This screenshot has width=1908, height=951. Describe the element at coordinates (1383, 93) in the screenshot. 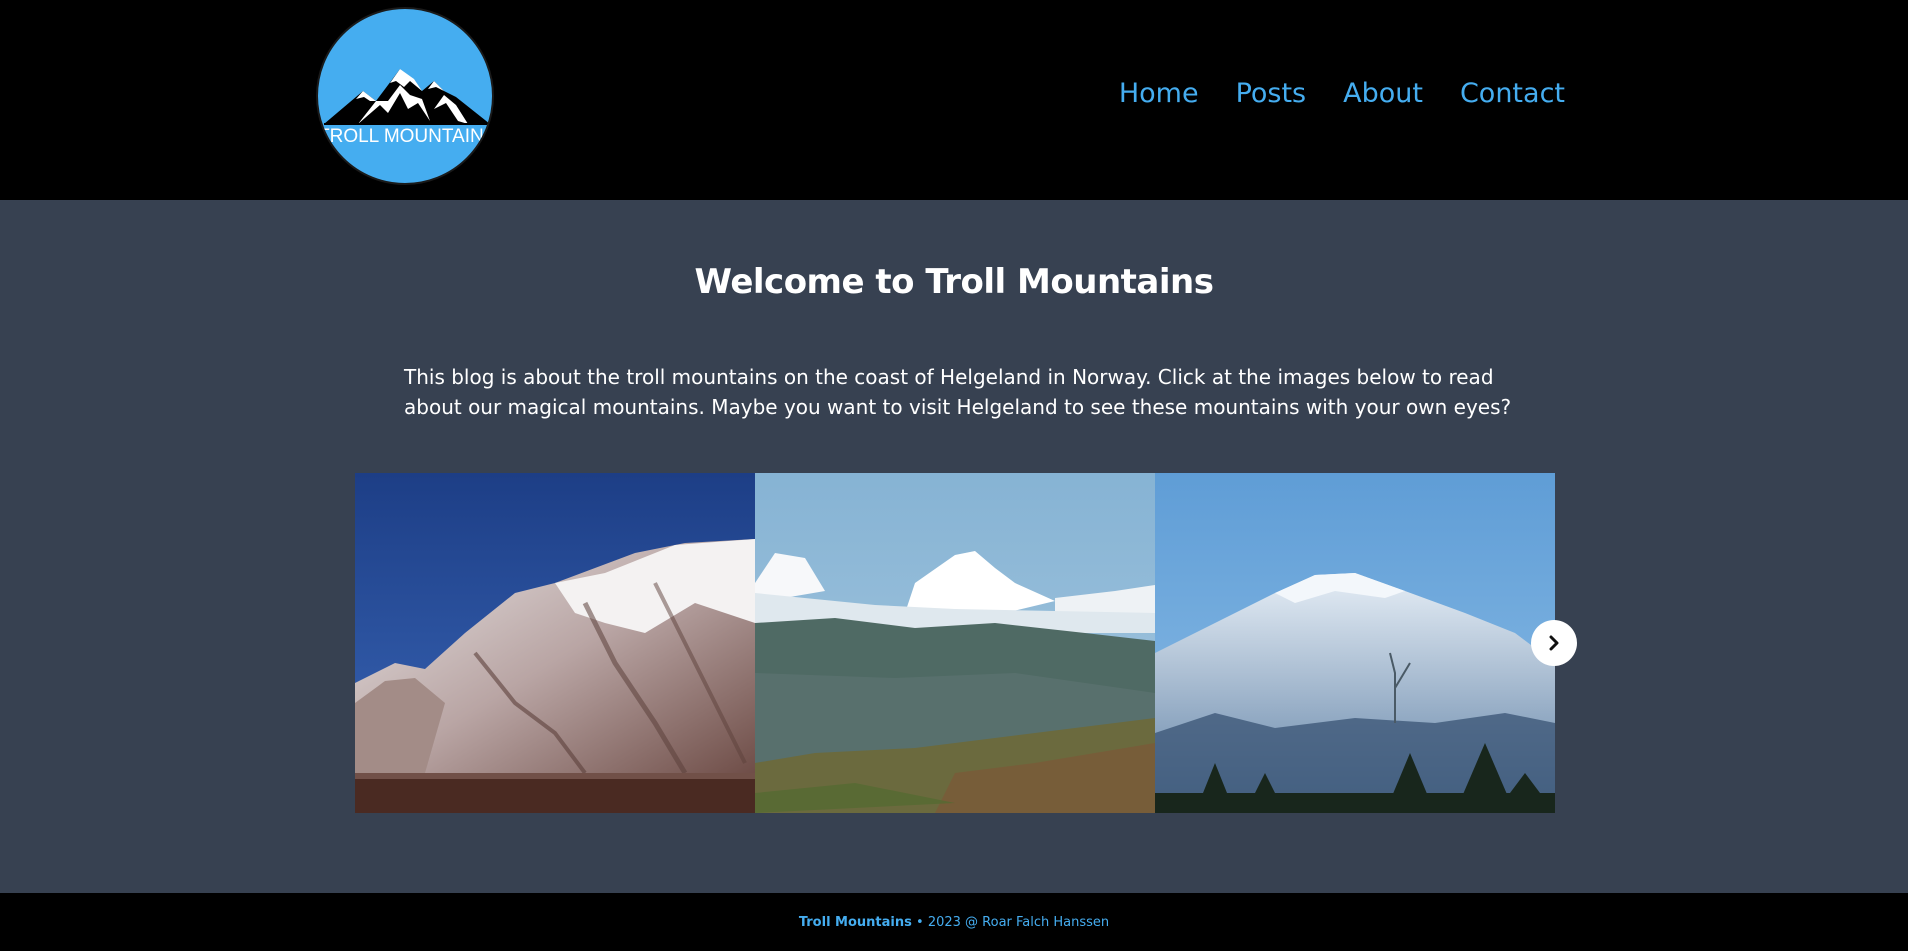

I see `nav-about: About` at that location.